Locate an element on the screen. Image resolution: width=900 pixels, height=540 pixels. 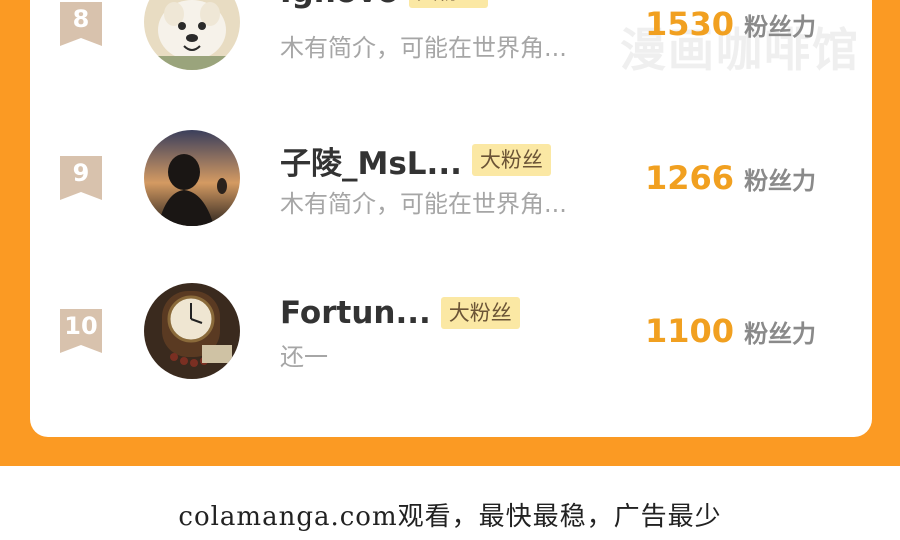
silhouette-avatar-icon is located at coordinates (192, 178).